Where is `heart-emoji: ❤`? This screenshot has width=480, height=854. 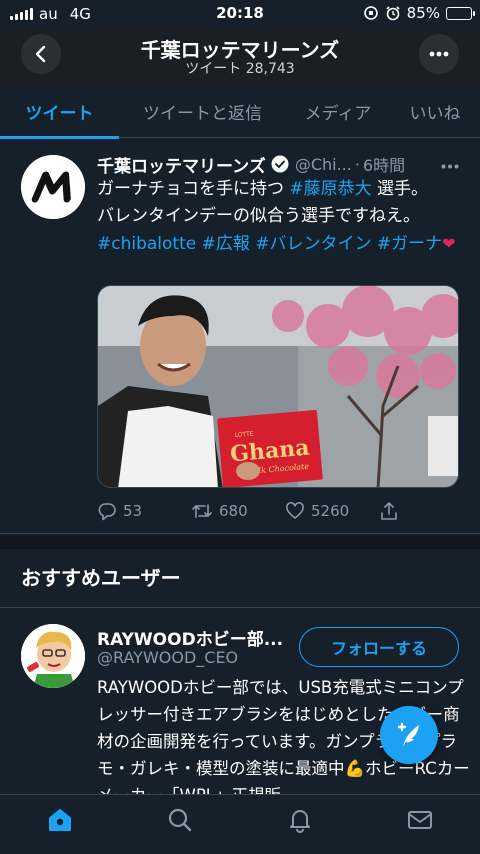 heart-emoji: ❤ is located at coordinates (449, 243).